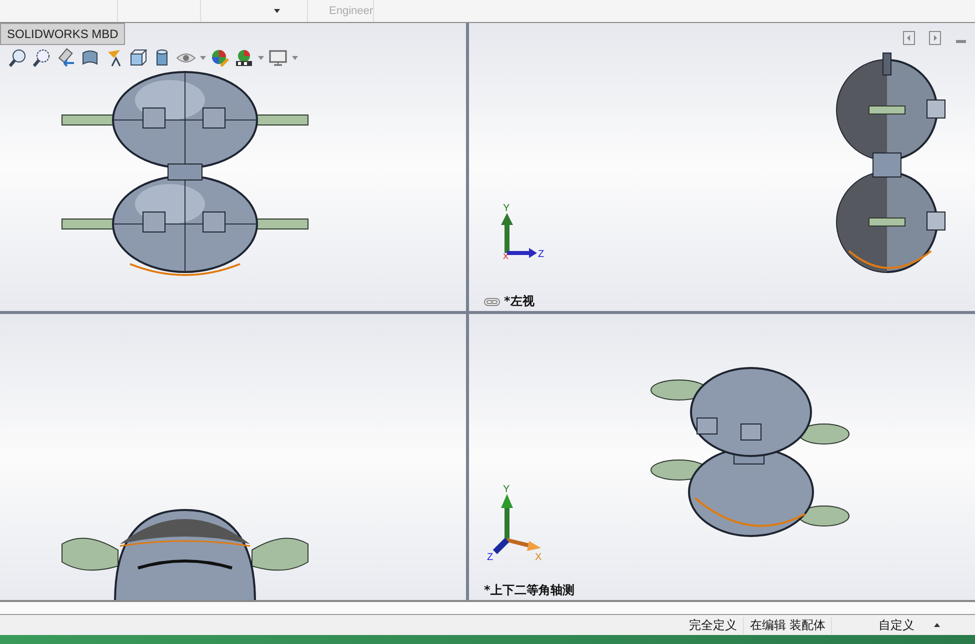  What do you see at coordinates (42, 58) in the screenshot?
I see `zoom-area-icon` at bounding box center [42, 58].